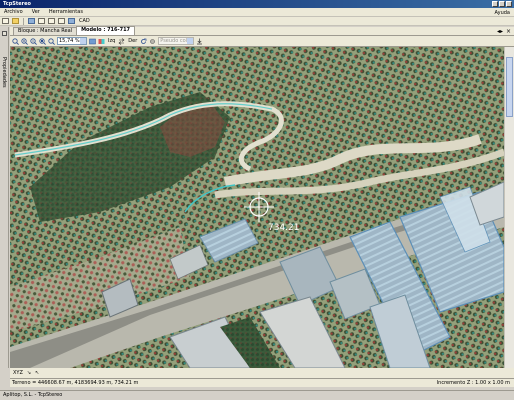  What do you see at coordinates (4, 197) in the screenshot?
I see `side-panel-strip: Propiedades` at bounding box center [4, 197].